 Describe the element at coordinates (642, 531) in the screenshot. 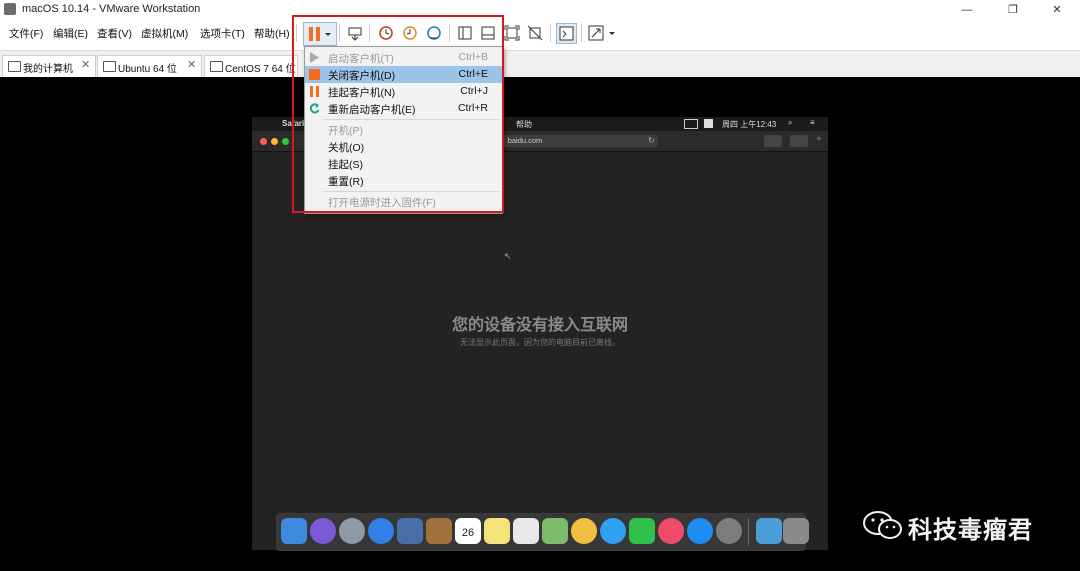

I see `facetime-icon` at that location.